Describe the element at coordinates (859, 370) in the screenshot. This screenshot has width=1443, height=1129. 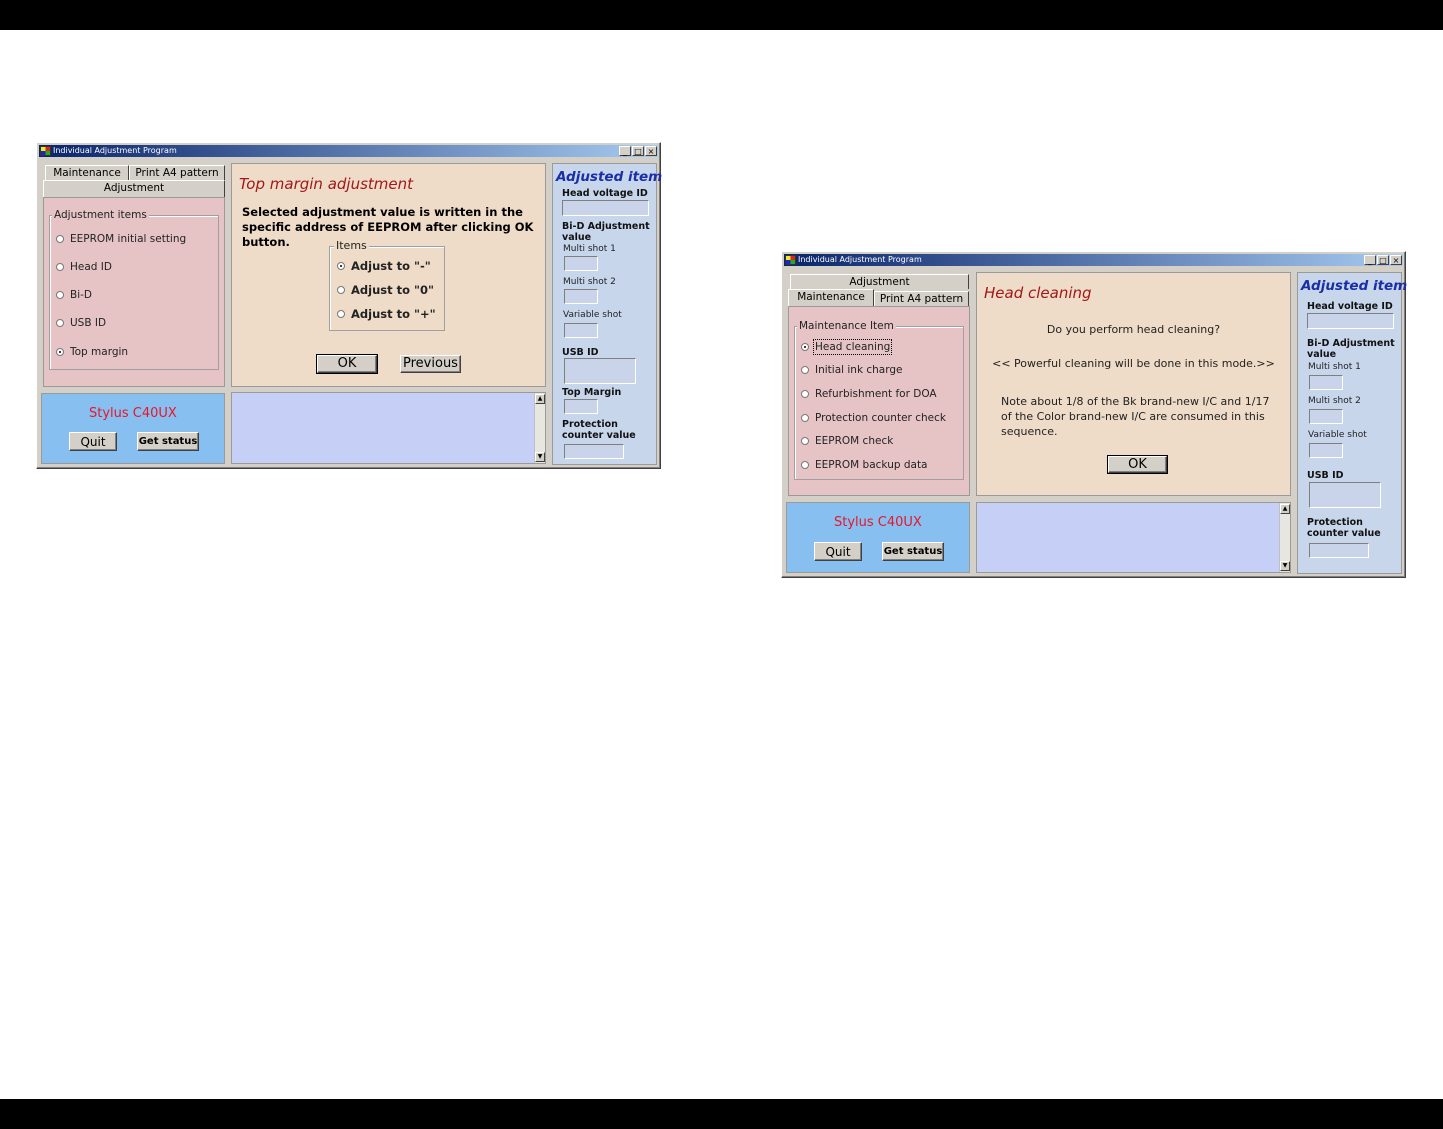
I see `radio-label: Initial ink charge` at that location.